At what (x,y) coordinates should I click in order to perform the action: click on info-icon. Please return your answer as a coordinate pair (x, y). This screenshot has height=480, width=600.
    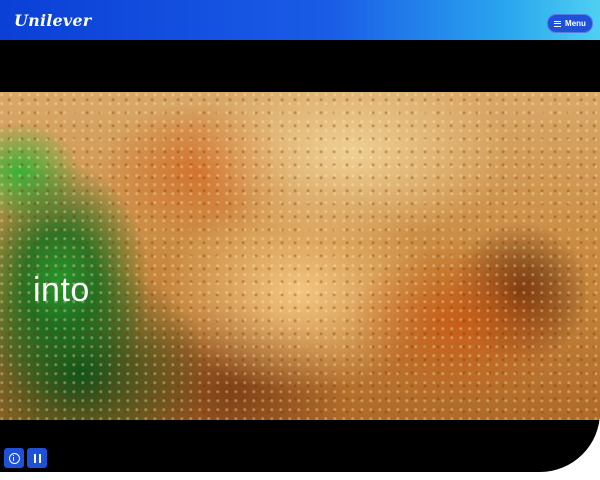
    Looking at the image, I should click on (14, 458).